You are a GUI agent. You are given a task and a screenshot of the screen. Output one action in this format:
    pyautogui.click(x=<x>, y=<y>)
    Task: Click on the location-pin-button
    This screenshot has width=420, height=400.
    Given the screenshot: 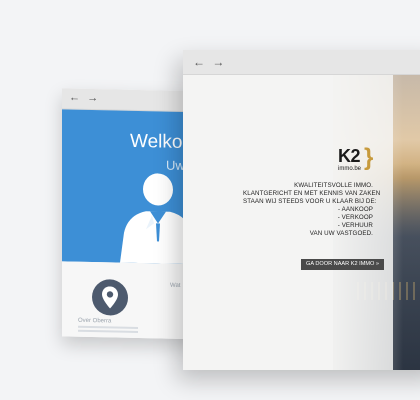 What is the action you would take?
    pyautogui.click(x=110, y=297)
    